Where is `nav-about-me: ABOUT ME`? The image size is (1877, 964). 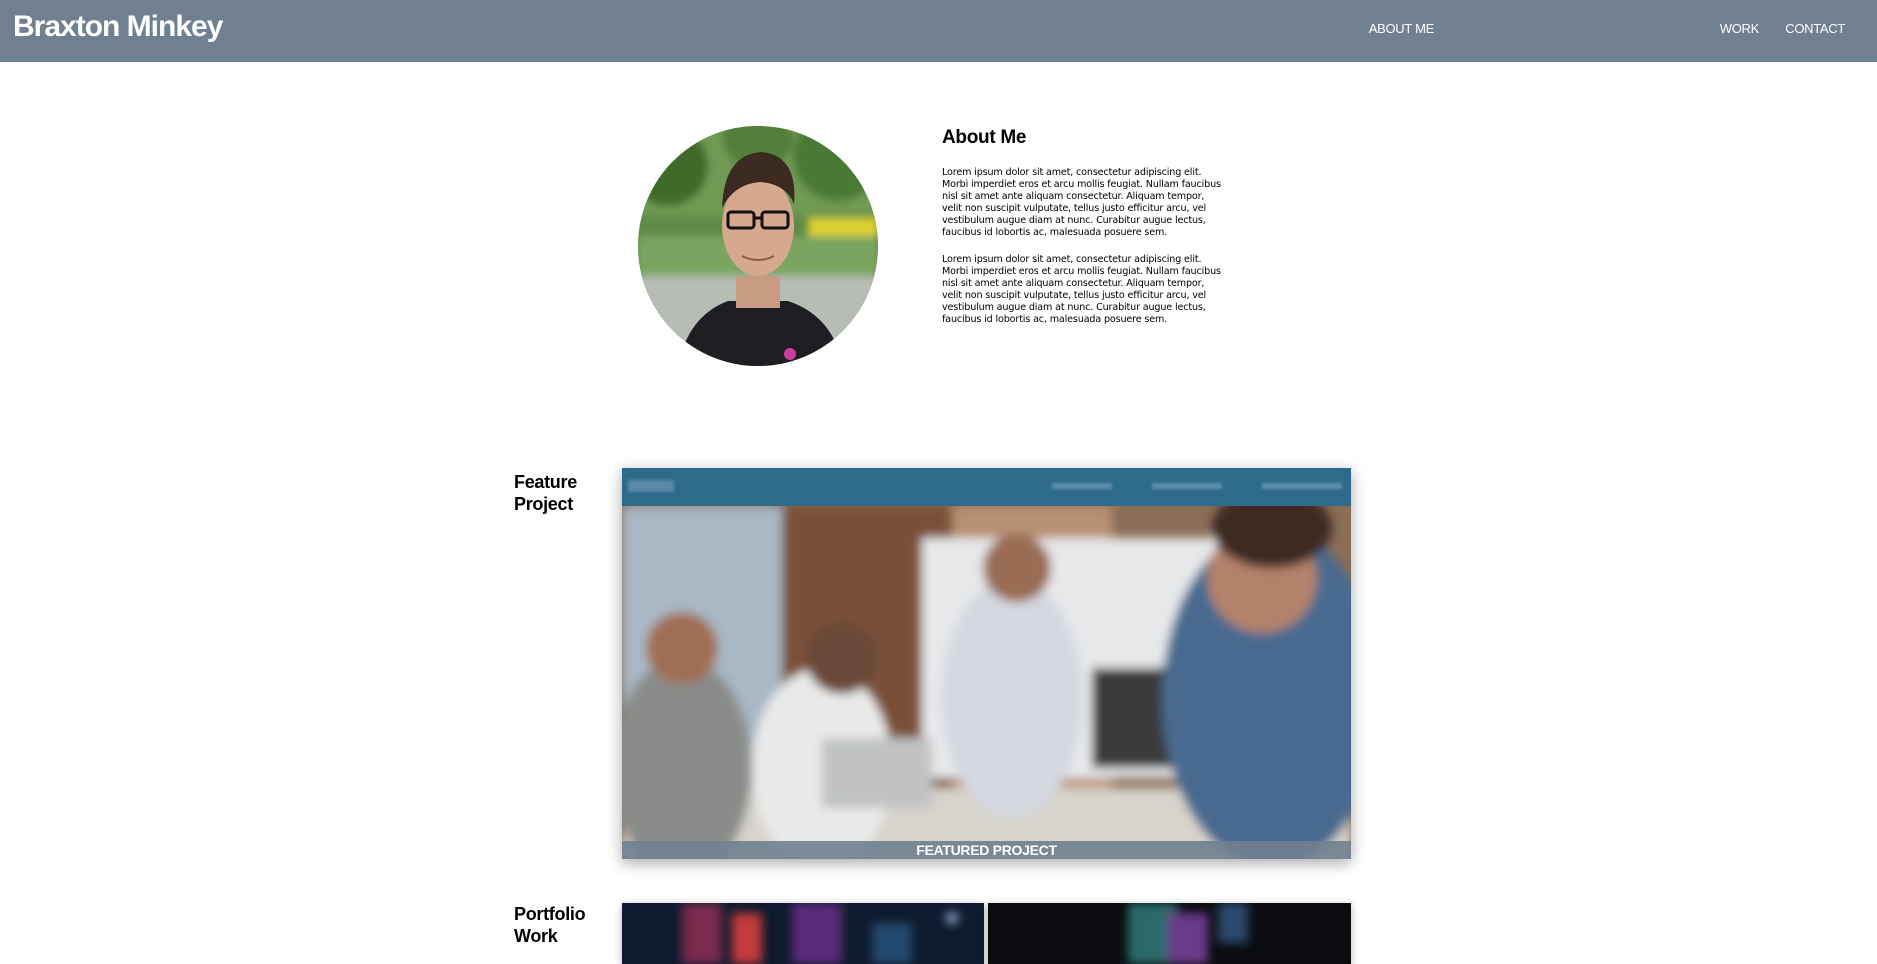 nav-about-me: ABOUT ME is located at coordinates (1402, 28).